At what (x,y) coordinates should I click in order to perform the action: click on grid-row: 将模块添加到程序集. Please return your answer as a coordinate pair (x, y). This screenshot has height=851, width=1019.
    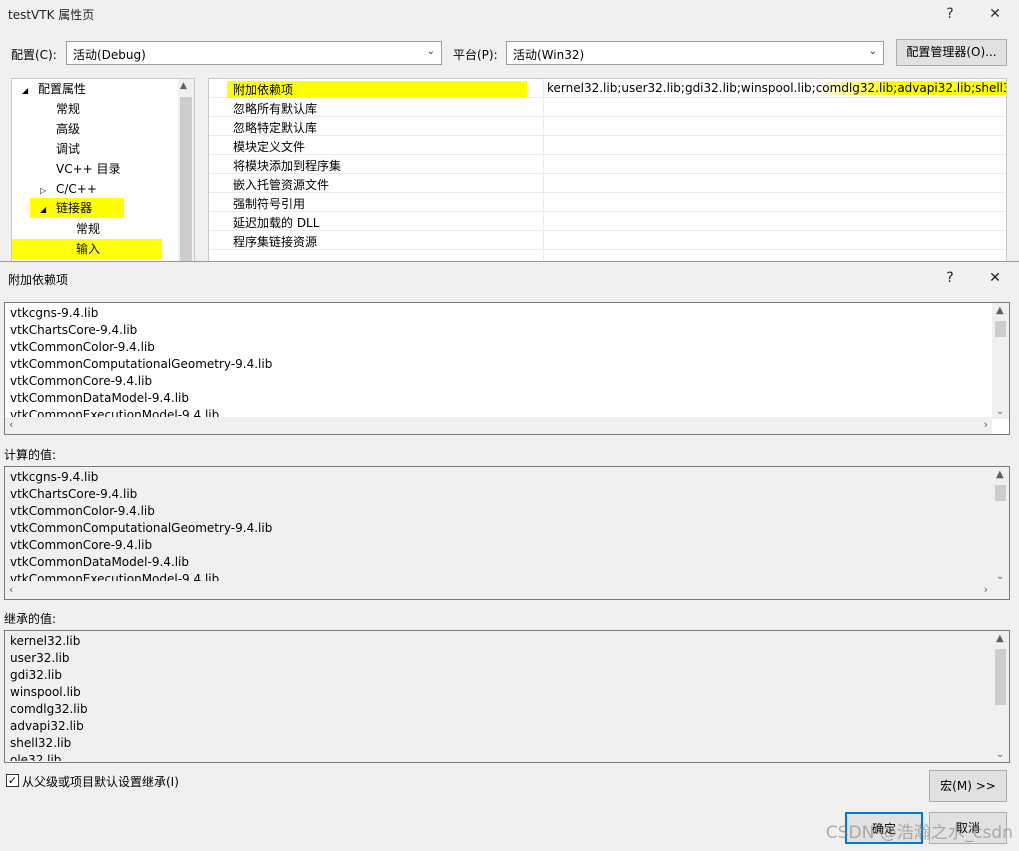
    Looking at the image, I should click on (607, 164).